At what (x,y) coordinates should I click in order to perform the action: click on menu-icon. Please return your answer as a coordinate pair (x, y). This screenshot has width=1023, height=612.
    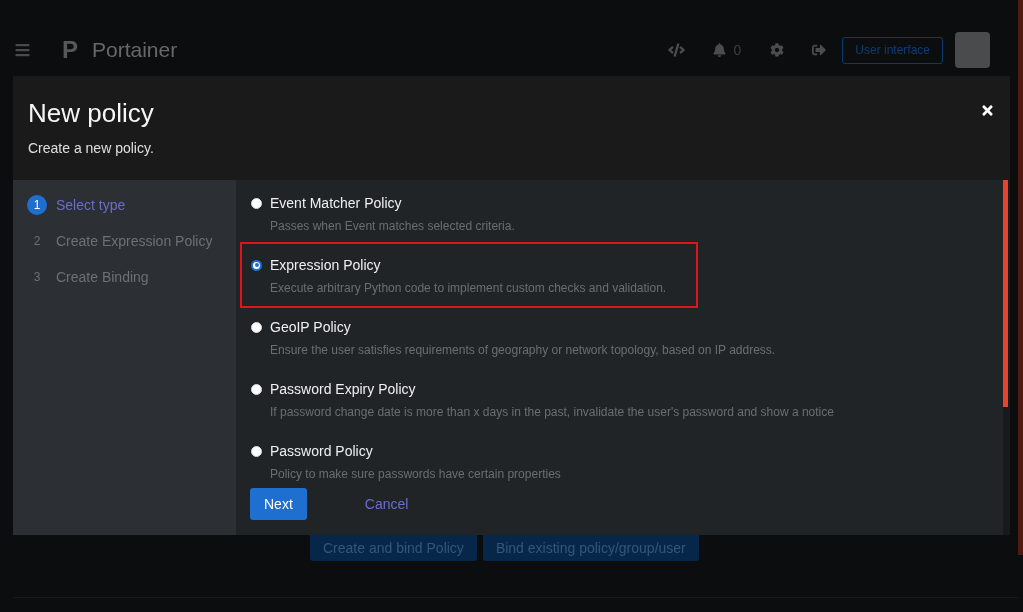
    Looking at the image, I should click on (22, 50).